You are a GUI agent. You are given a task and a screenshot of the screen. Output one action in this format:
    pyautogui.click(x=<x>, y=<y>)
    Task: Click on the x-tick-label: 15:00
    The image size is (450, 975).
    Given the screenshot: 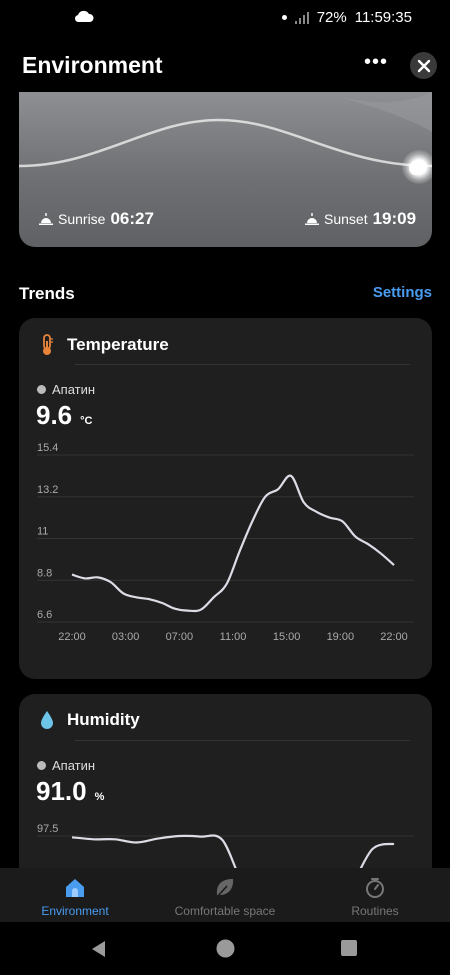 What is the action you would take?
    pyautogui.click(x=287, y=637)
    